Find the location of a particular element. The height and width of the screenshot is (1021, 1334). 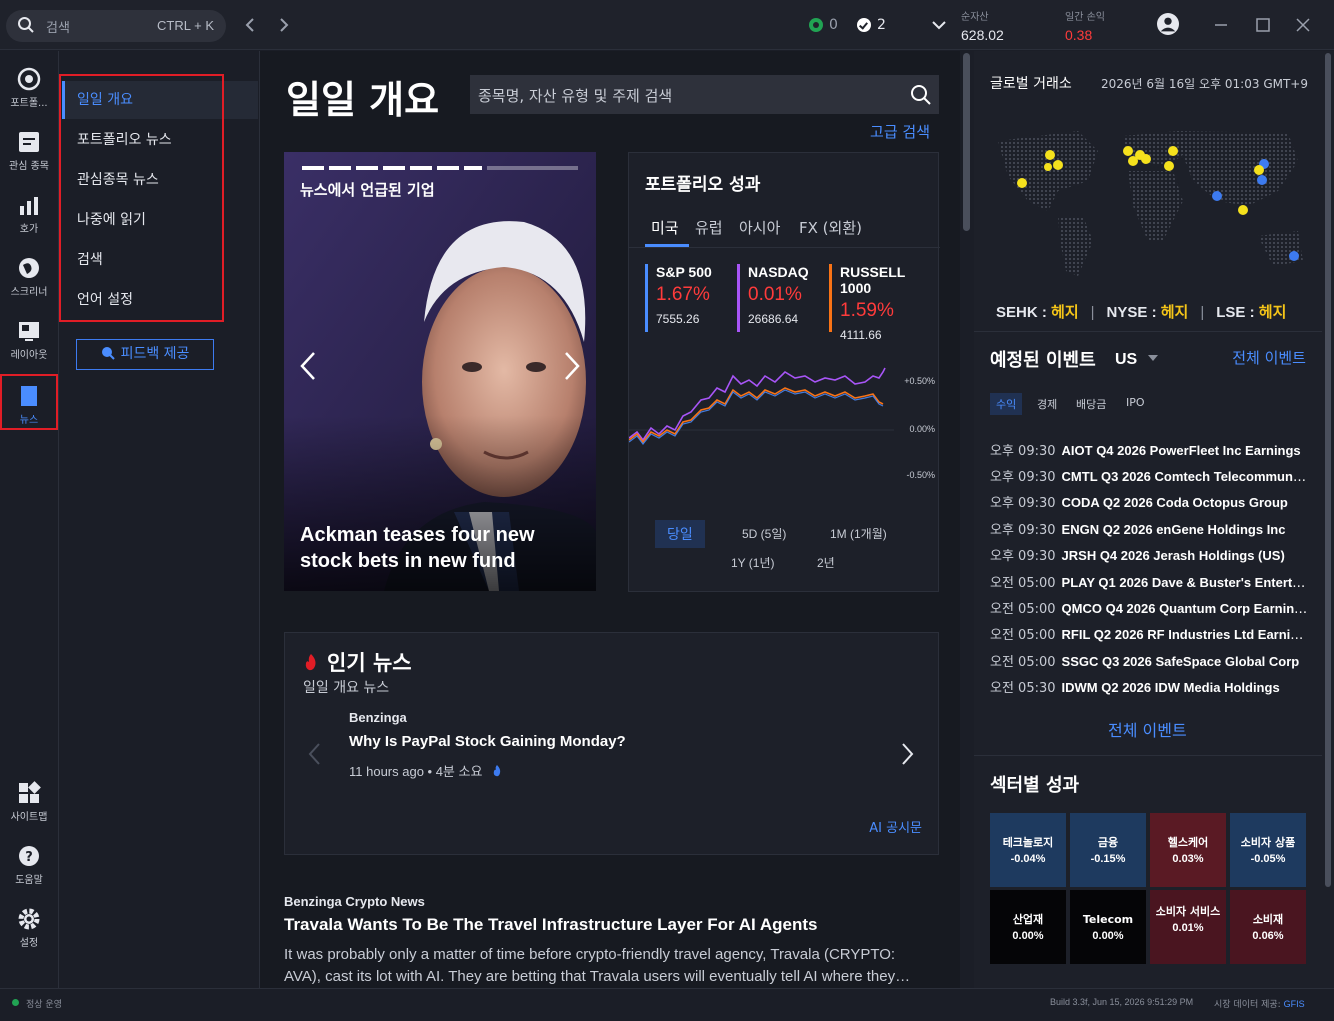

news-icon is located at coordinates (29, 396).